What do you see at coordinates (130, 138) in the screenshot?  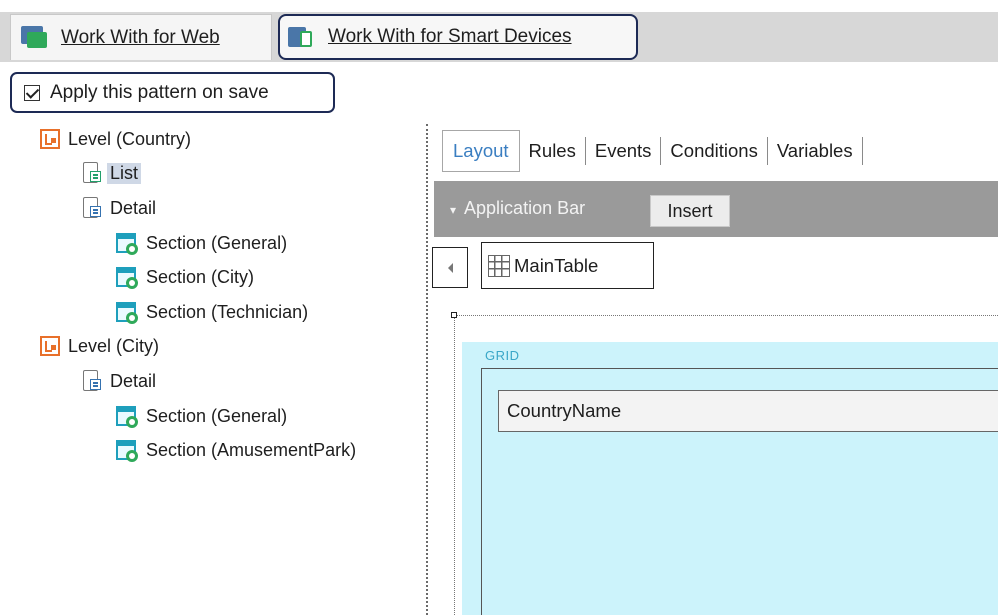 I see `tree-item-label: Level (Country)` at bounding box center [130, 138].